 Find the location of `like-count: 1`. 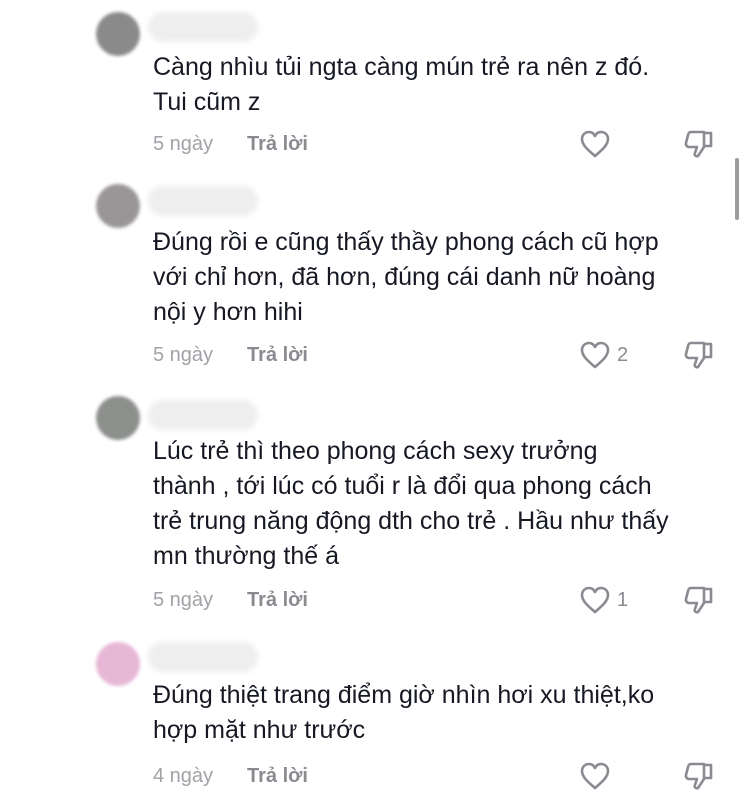

like-count: 1 is located at coordinates (623, 600).